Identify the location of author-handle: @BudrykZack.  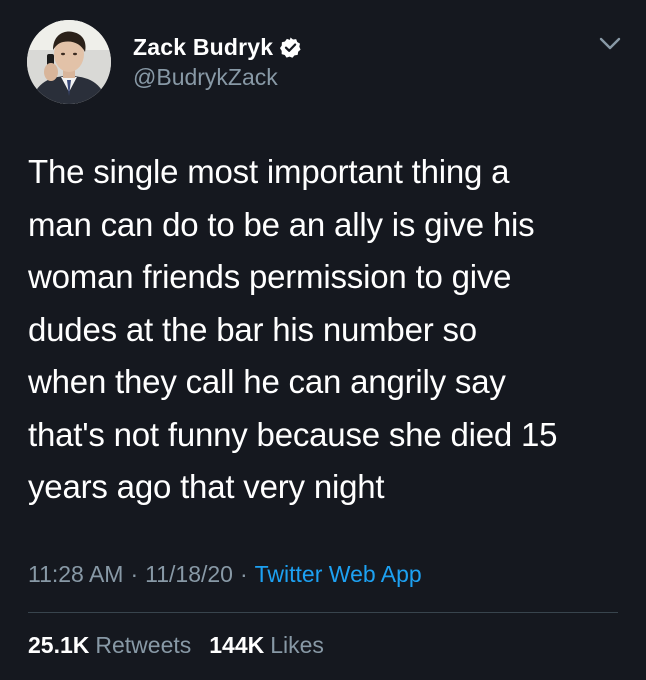
(205, 77).